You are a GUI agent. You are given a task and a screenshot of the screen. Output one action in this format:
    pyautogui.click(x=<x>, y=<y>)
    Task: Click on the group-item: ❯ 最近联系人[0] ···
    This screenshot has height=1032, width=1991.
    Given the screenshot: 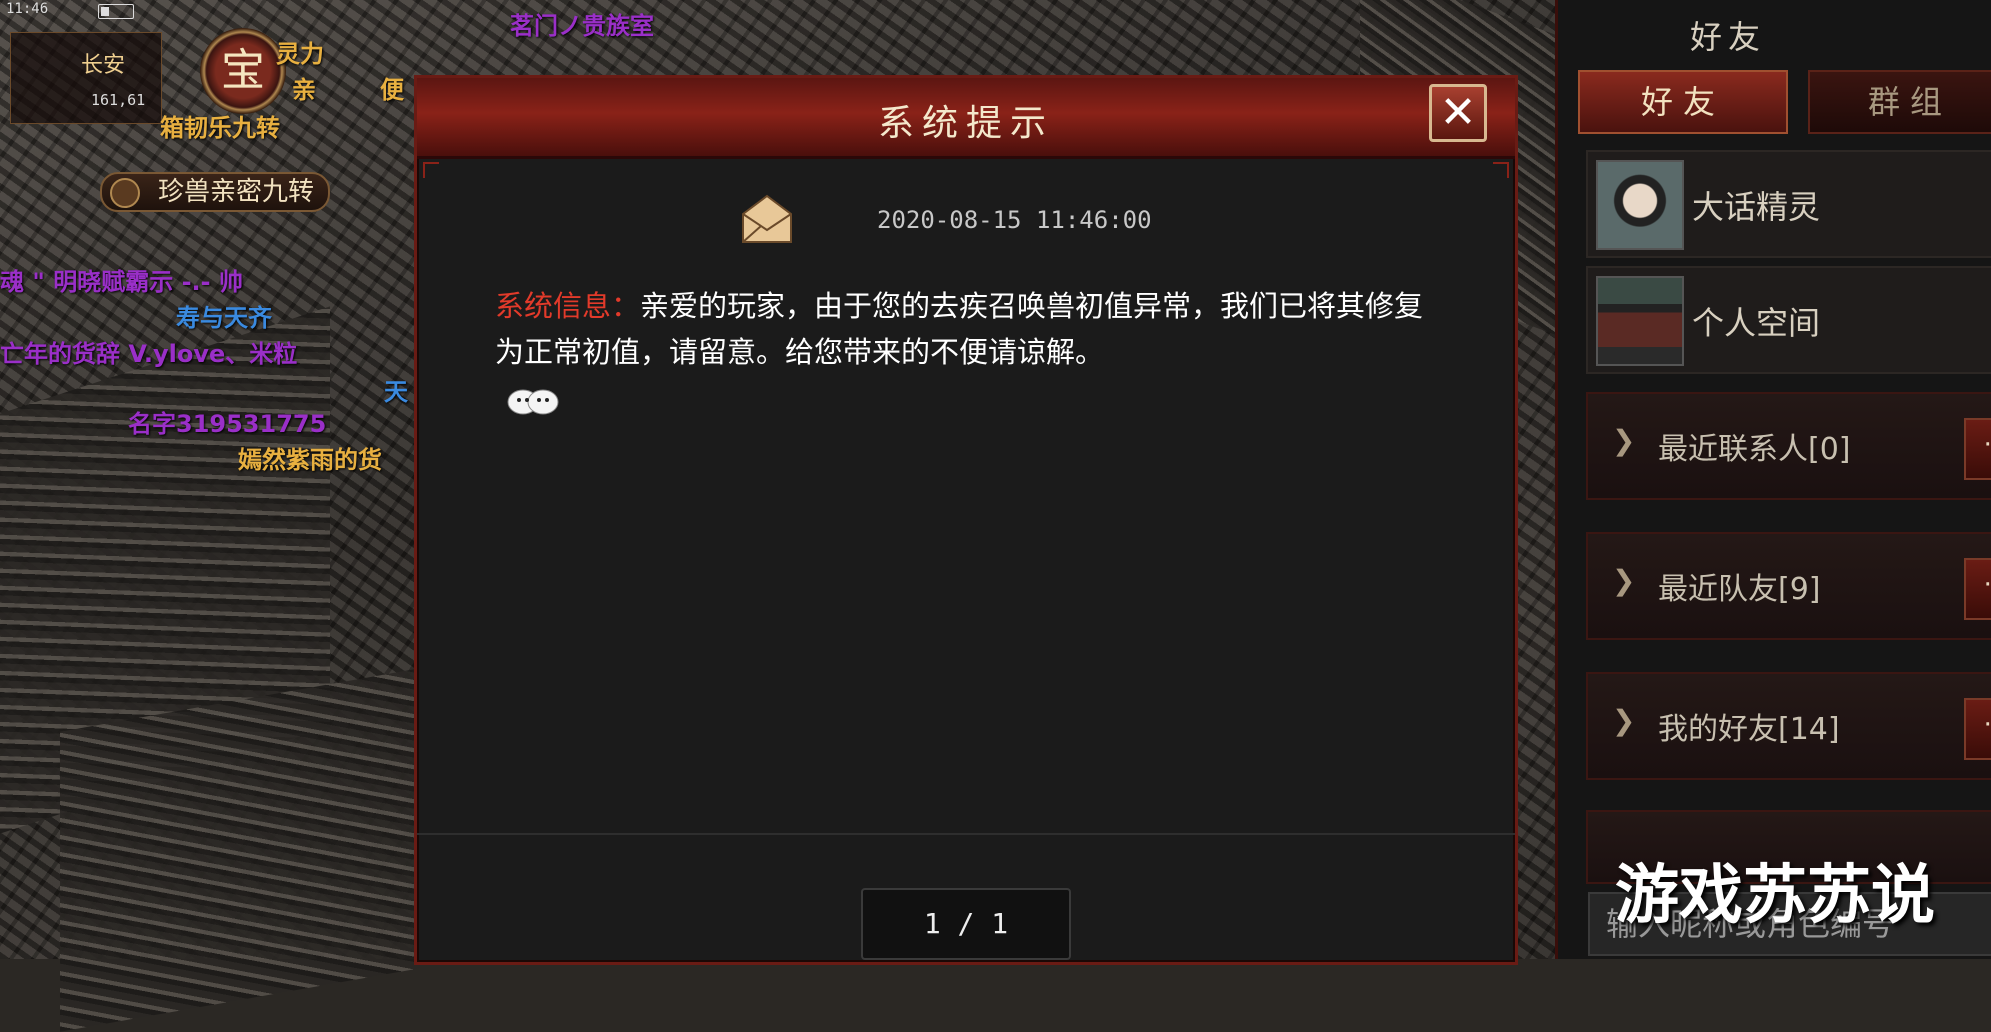 What is the action you would take?
    pyautogui.click(x=1788, y=446)
    